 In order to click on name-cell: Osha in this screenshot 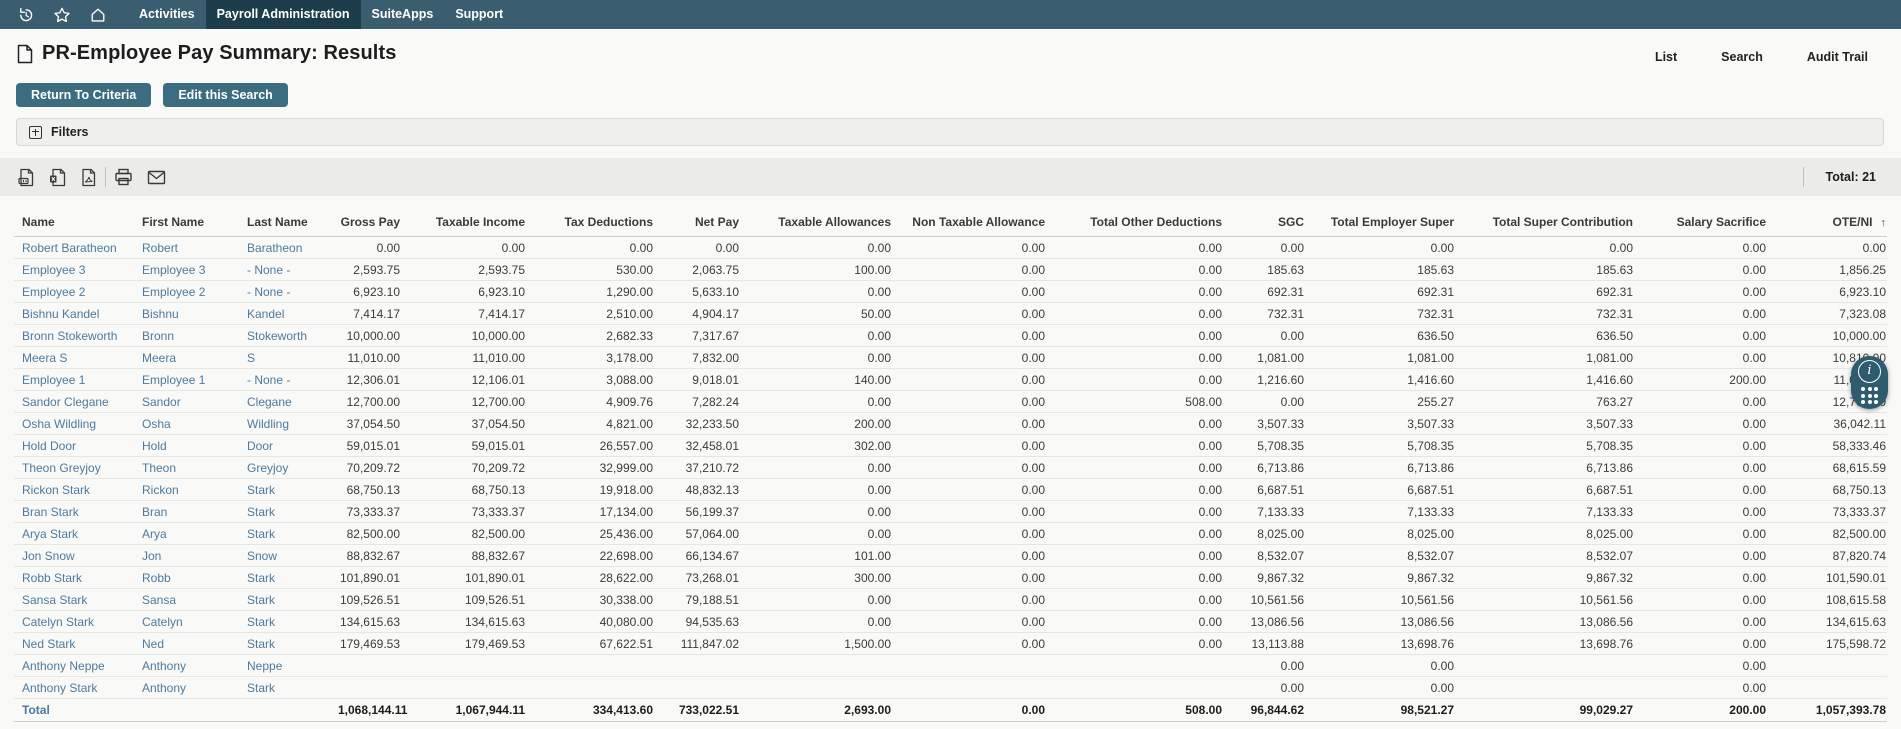, I will do `click(186, 423)`.